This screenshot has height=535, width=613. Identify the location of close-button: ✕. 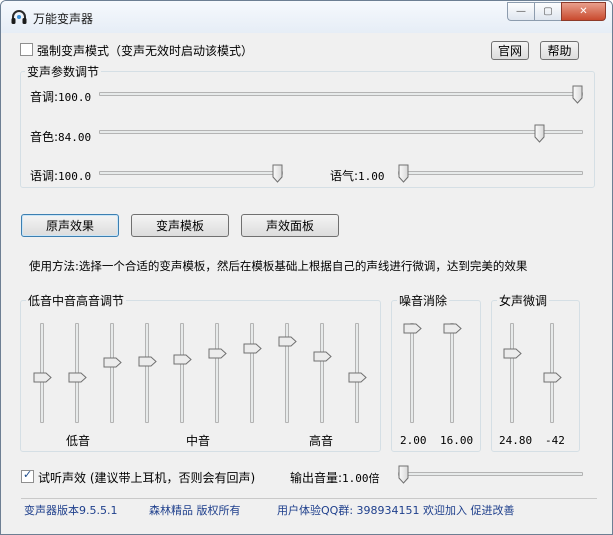
(583, 11).